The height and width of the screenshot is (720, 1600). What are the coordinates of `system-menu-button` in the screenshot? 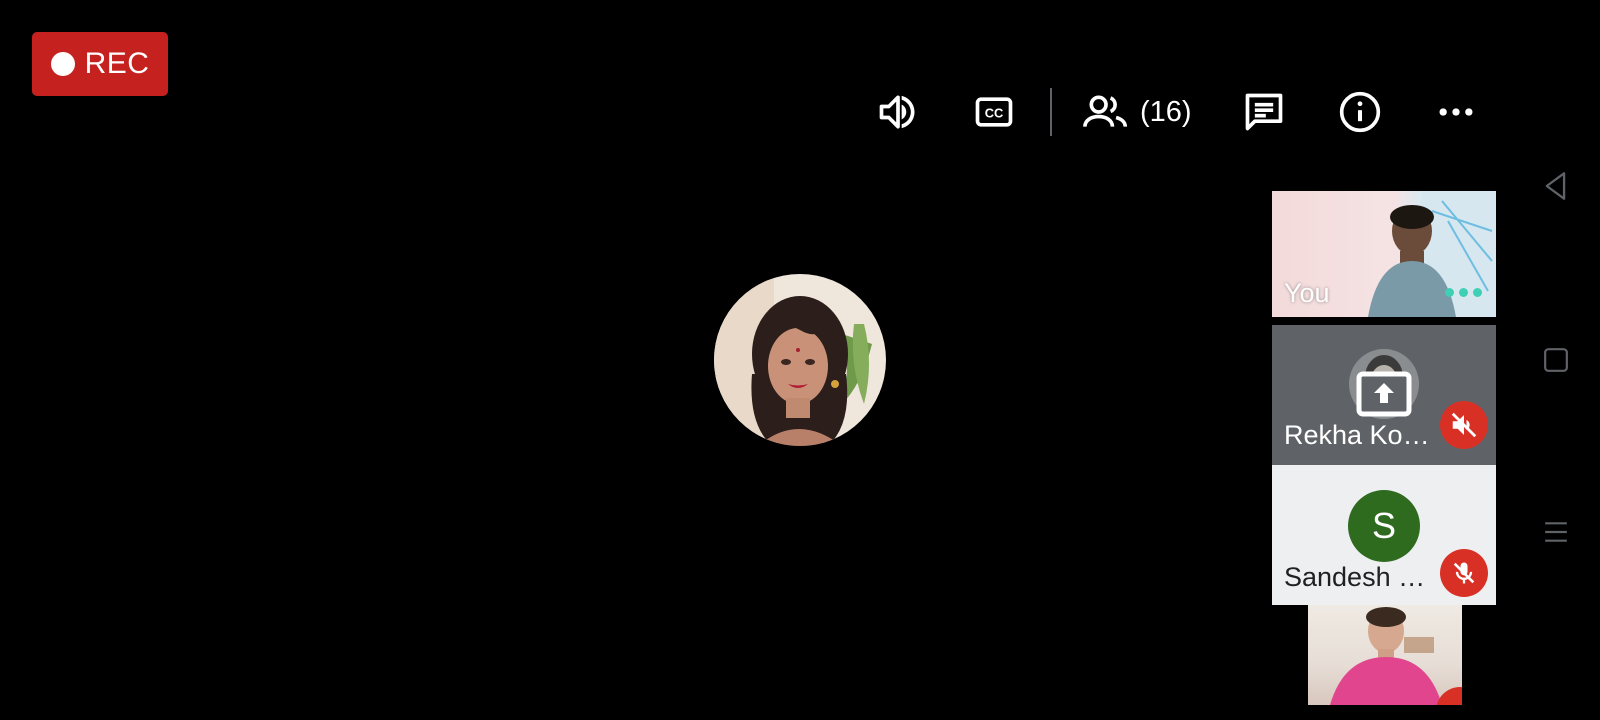 It's located at (1556, 532).